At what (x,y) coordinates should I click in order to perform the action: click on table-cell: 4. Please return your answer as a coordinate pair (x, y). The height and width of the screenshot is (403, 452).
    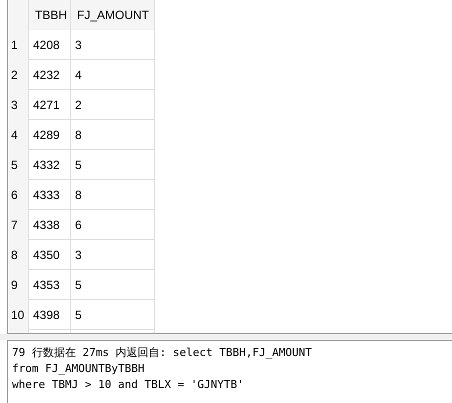
    Looking at the image, I should click on (113, 75).